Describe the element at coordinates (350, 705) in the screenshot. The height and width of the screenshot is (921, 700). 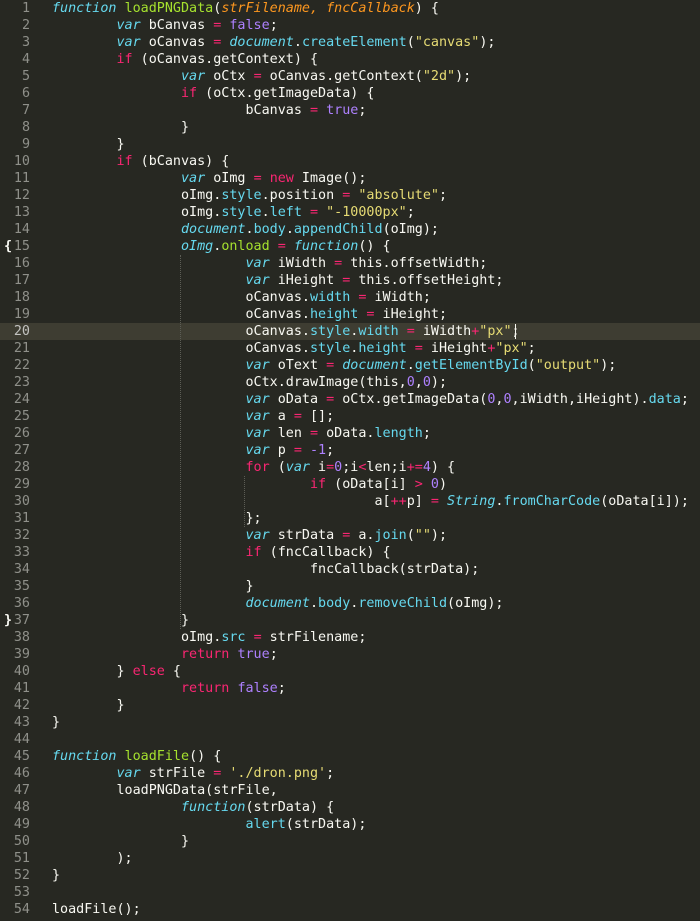
I see `code-line: 42 }` at that location.